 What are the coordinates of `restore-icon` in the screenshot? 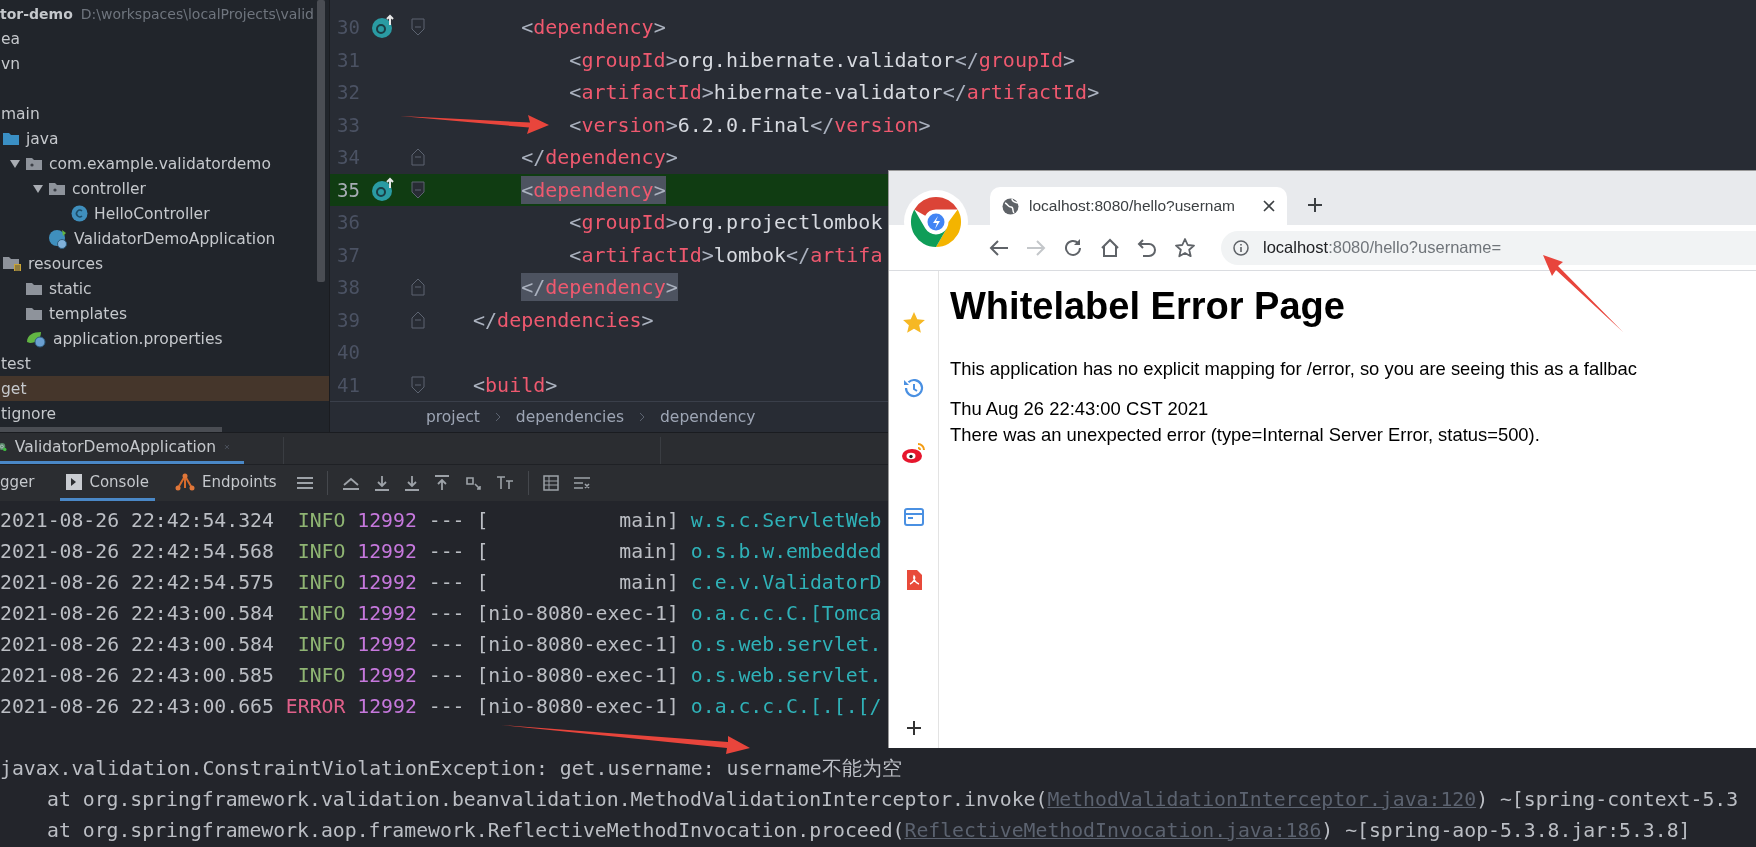 It's located at (472, 483).